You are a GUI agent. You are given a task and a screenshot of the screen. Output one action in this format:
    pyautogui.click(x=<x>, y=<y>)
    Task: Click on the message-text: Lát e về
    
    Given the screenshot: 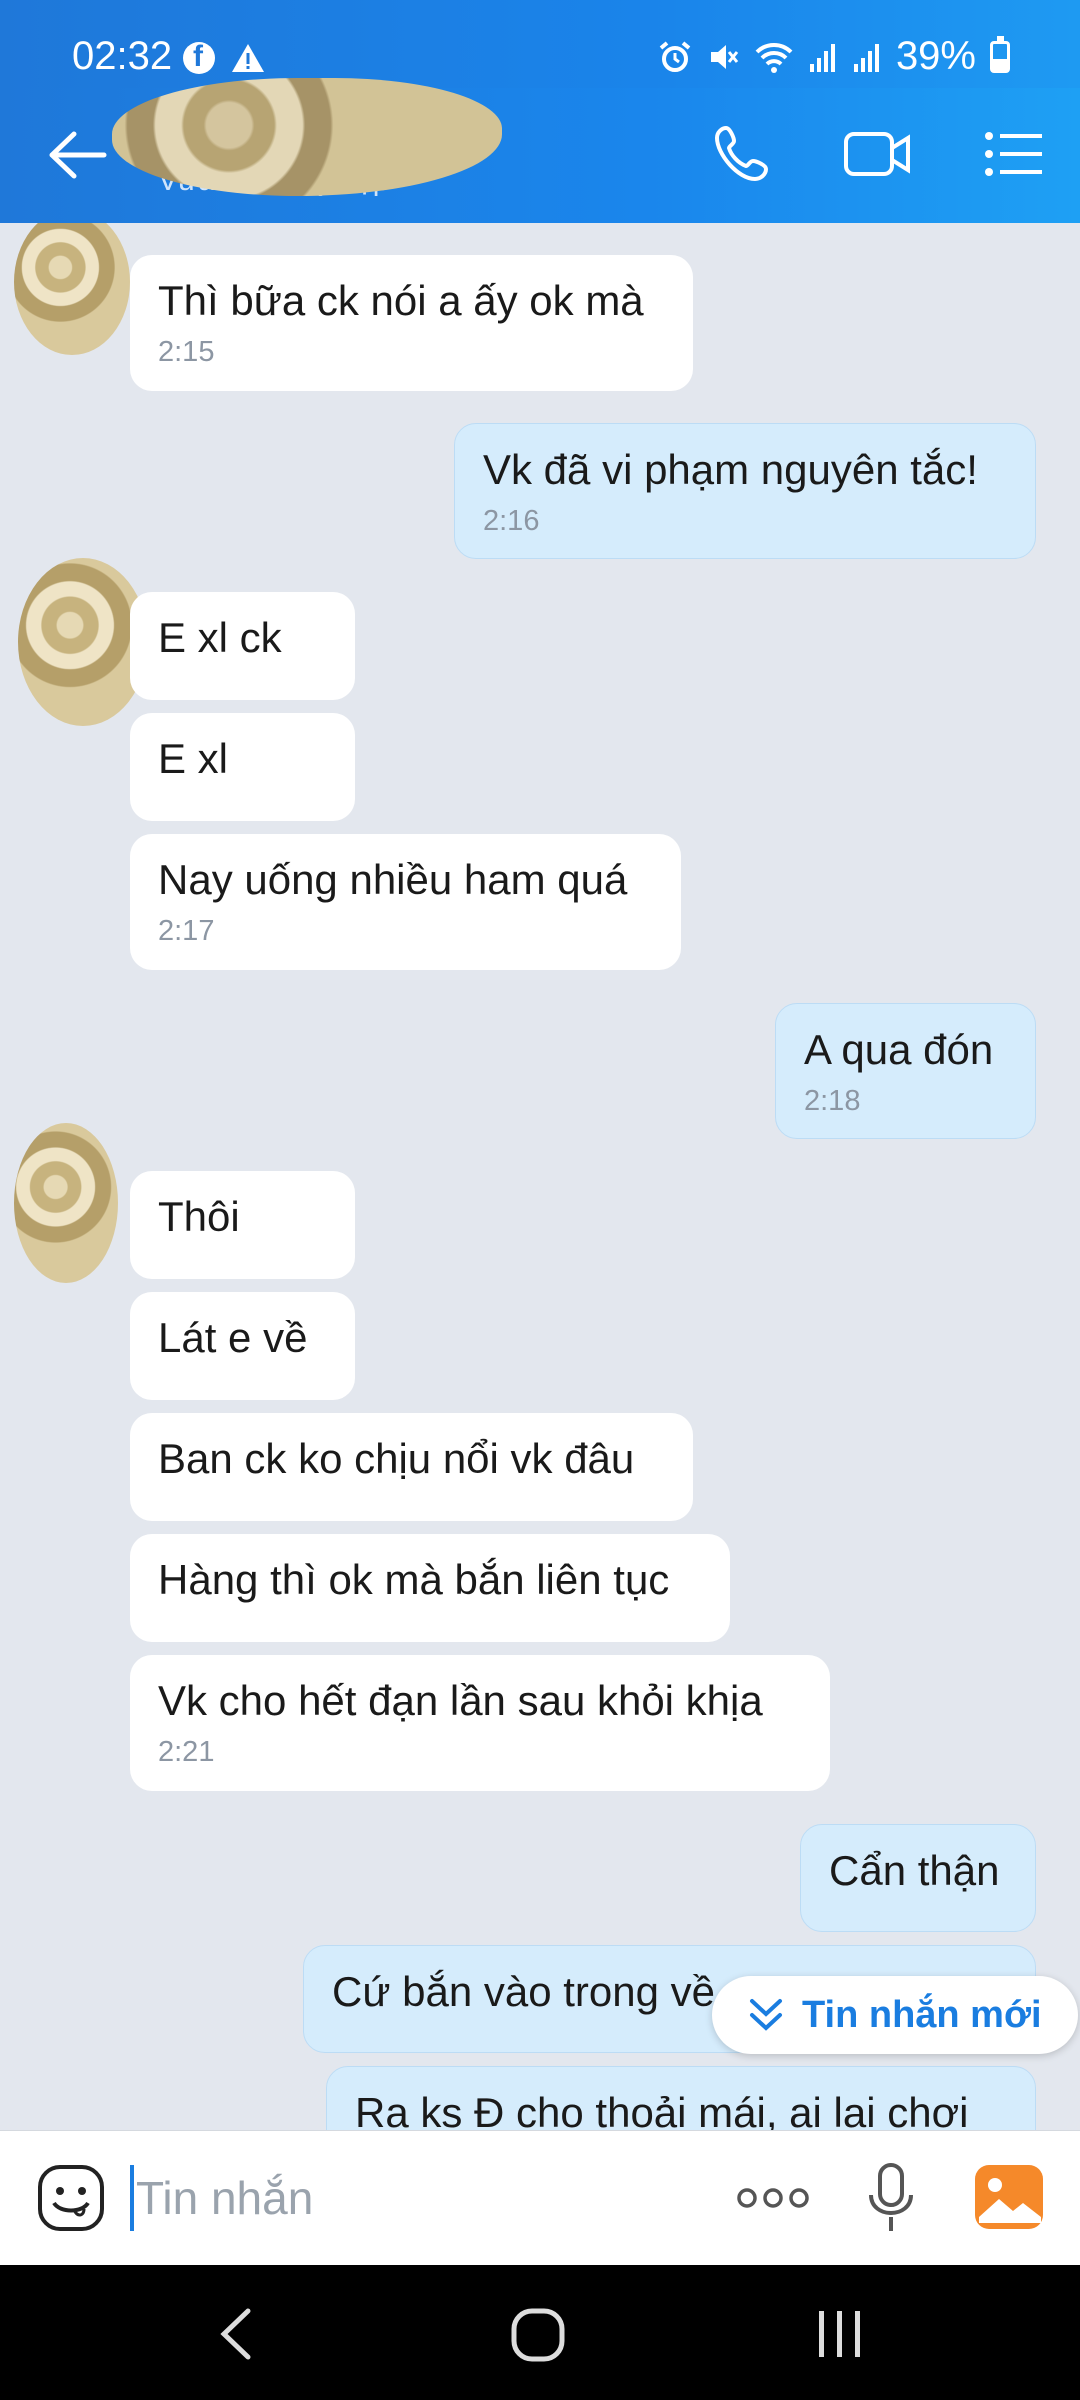 What is the action you would take?
    pyautogui.click(x=233, y=1337)
    